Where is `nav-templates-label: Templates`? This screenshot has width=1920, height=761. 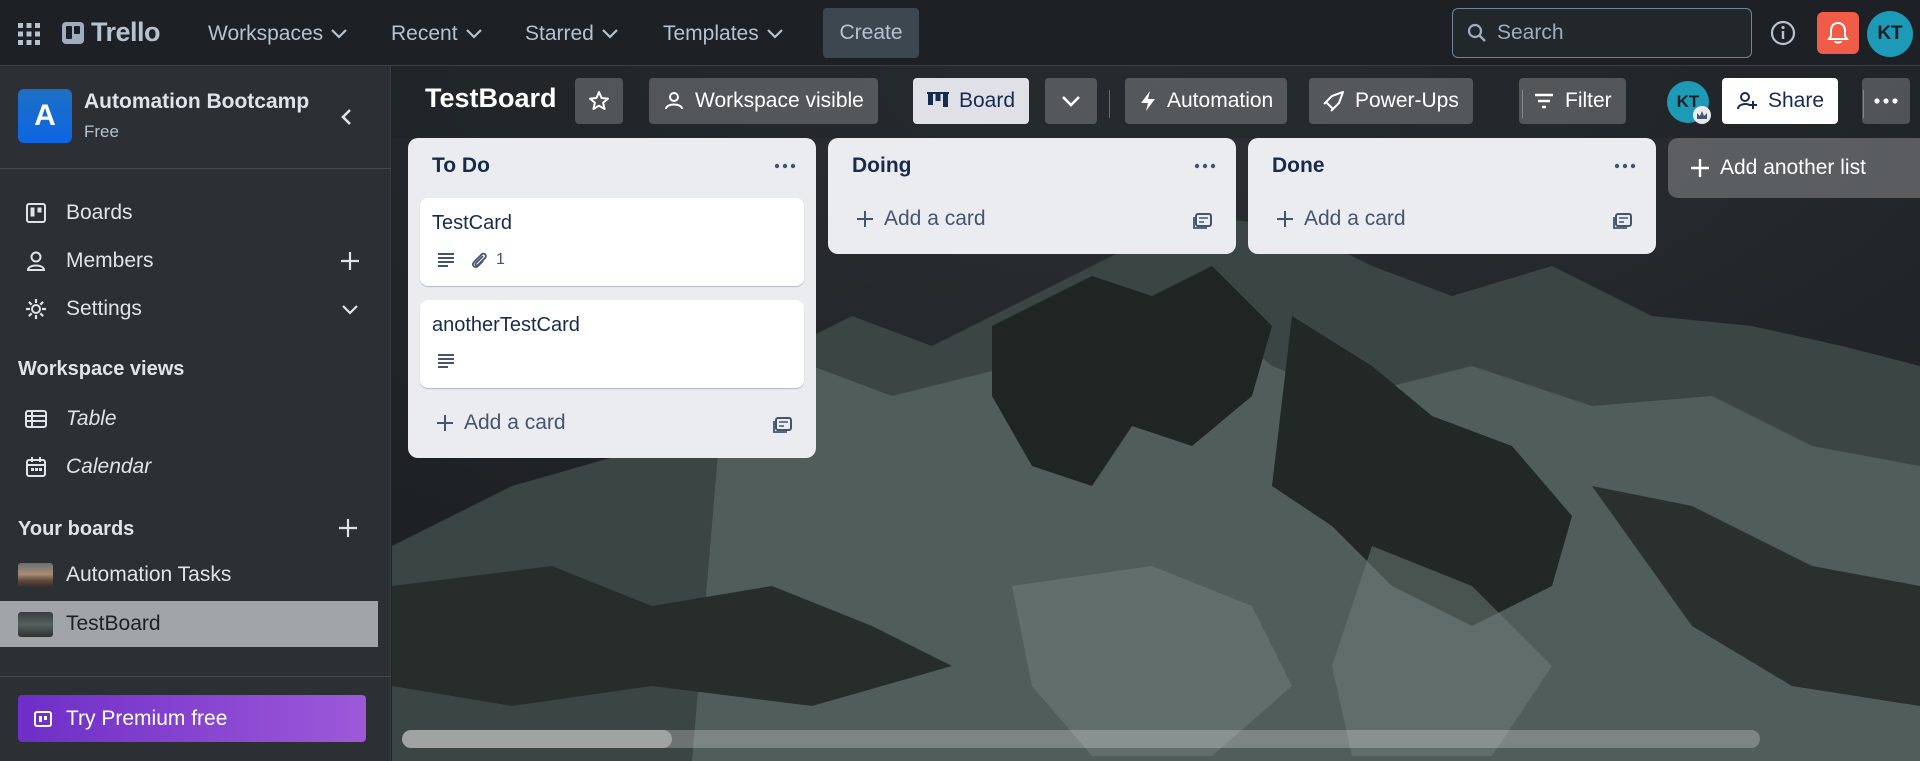 nav-templates-label: Templates is located at coordinates (711, 33).